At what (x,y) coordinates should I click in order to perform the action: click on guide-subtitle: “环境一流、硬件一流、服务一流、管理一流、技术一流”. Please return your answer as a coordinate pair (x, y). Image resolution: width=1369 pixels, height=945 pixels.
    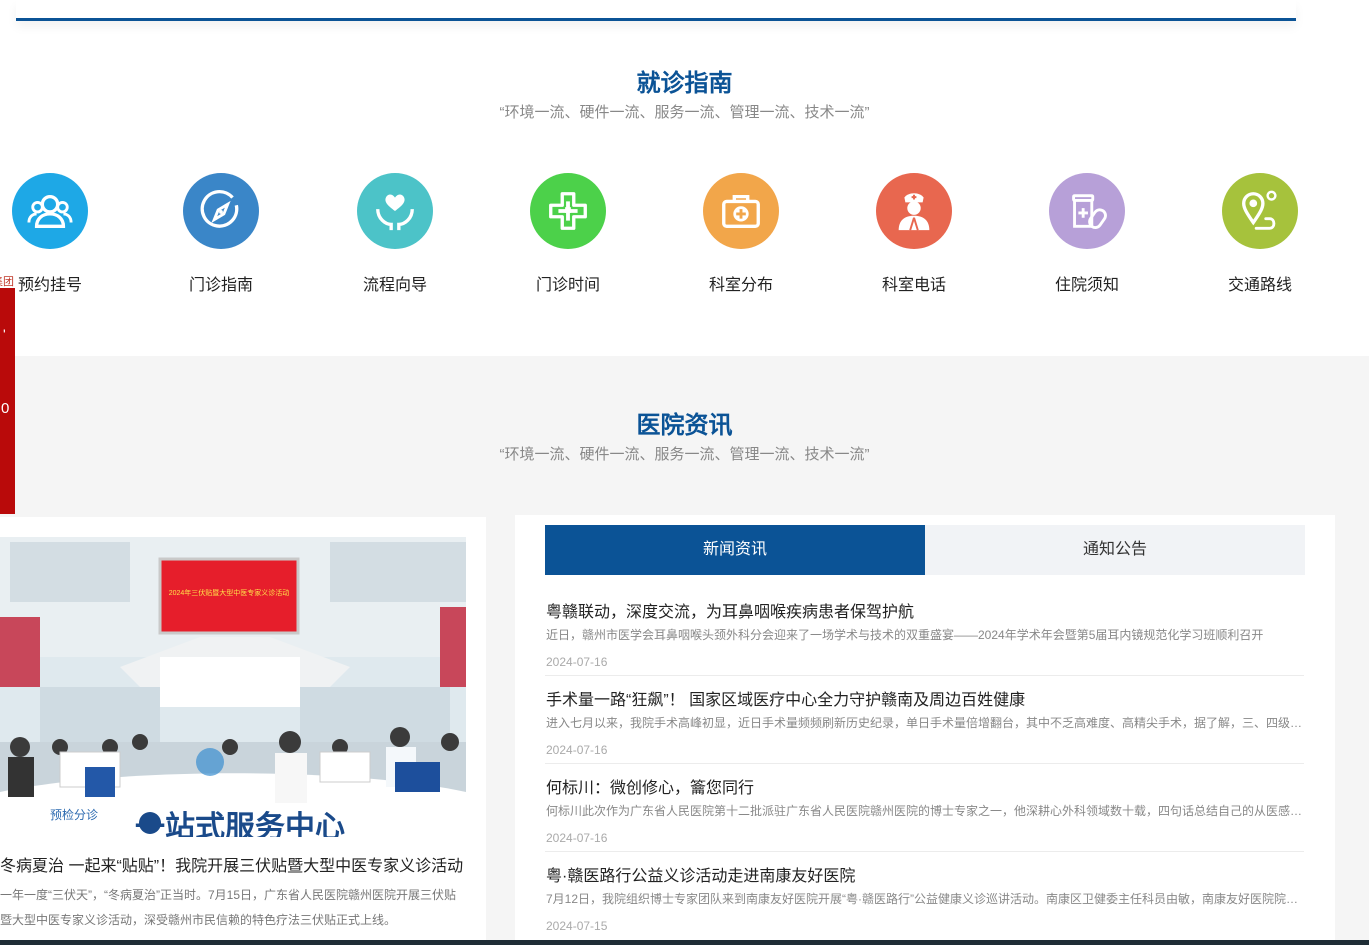
    Looking at the image, I should click on (684, 112).